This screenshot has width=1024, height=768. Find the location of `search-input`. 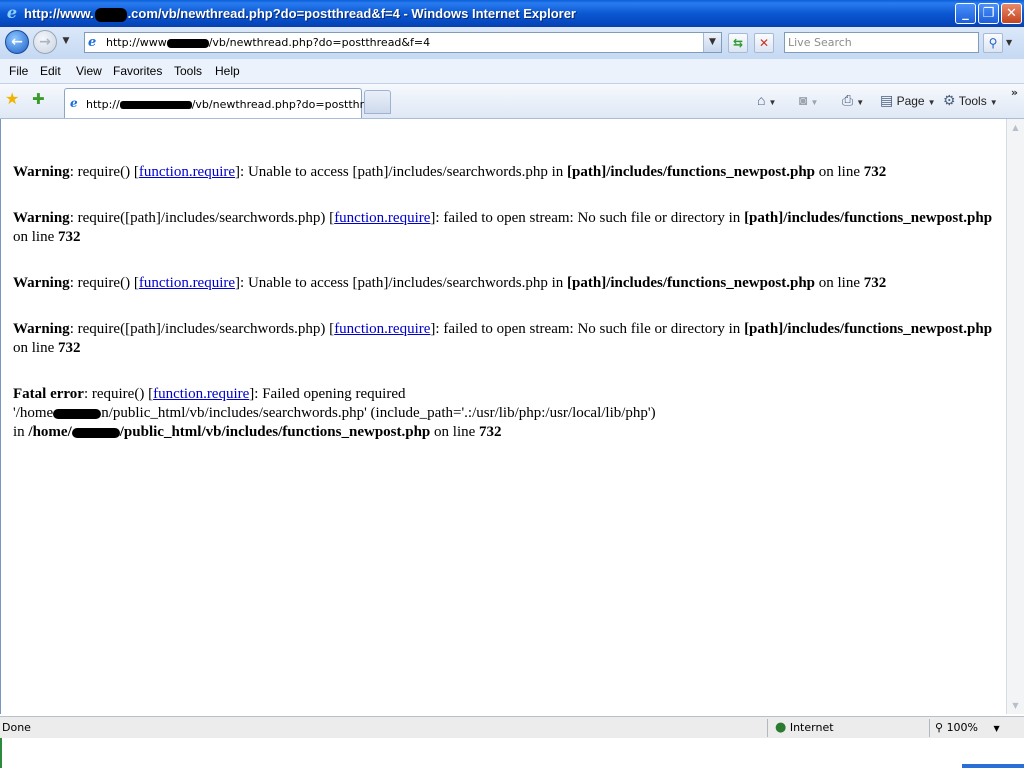

search-input is located at coordinates (880, 42).